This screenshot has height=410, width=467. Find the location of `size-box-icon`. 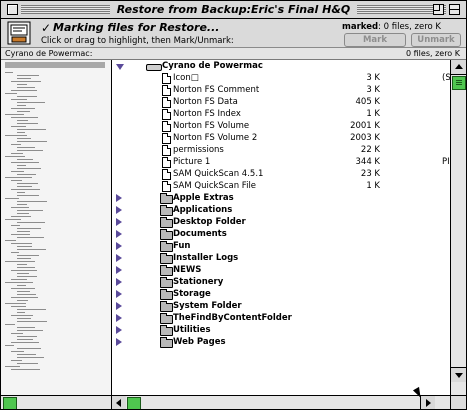

size-box-icon is located at coordinates (458, 402).